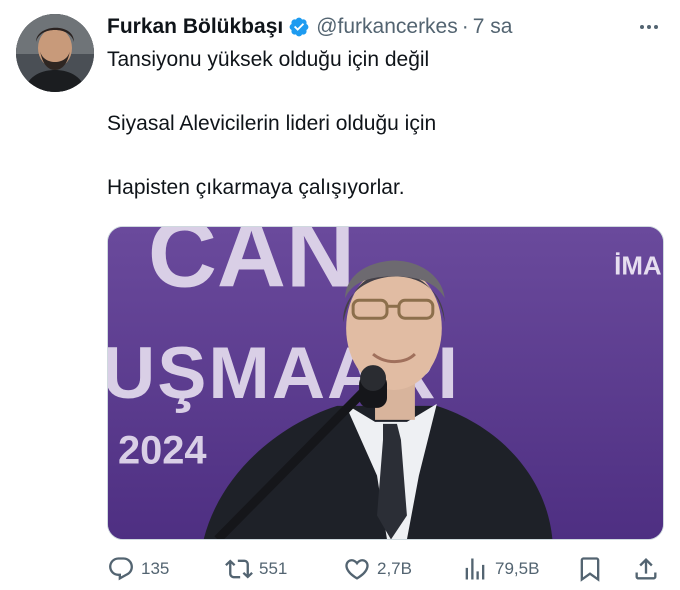  I want to click on backdrop-logo-text: İMA, so click(638, 266).